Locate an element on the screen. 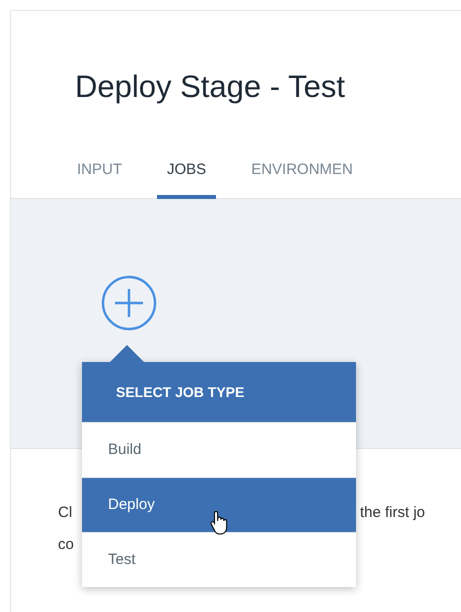 The width and height of the screenshot is (461, 612). page-title: Deploy Stage - Test is located at coordinates (210, 86).